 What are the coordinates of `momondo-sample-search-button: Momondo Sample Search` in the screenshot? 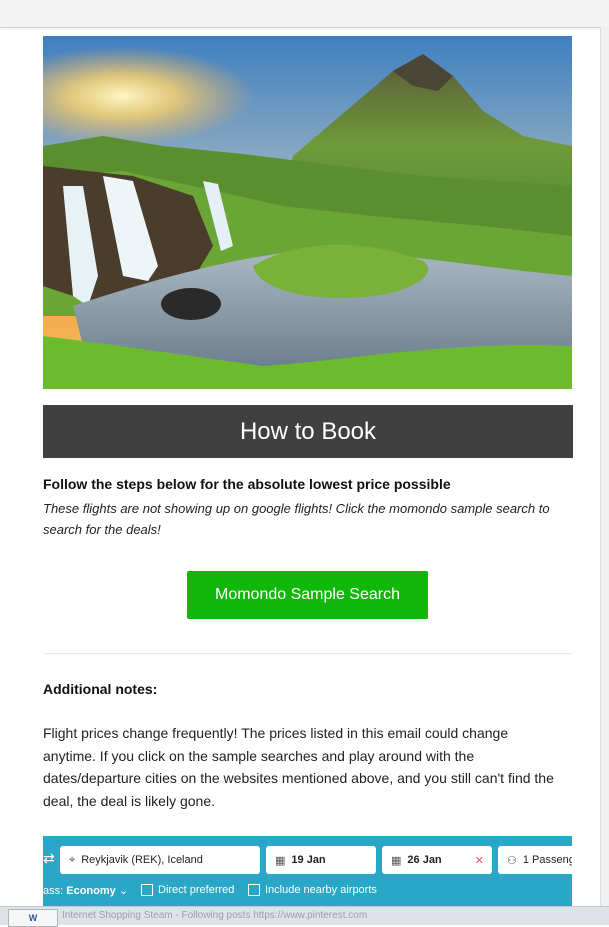 It's located at (307, 595).